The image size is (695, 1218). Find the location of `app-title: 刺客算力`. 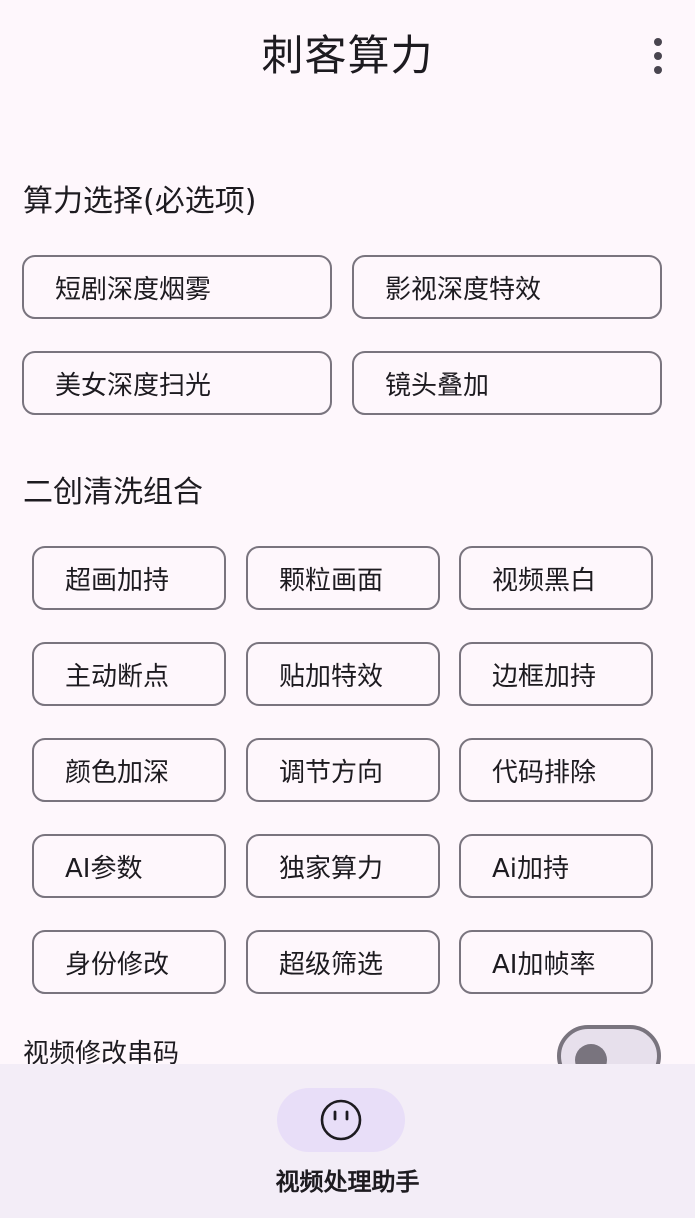

app-title: 刺客算力 is located at coordinates (347, 55).